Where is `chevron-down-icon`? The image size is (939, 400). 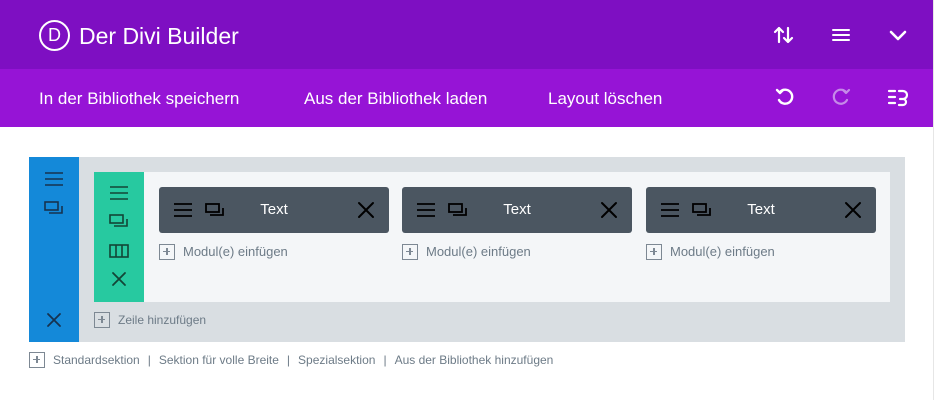
chevron-down-icon is located at coordinates (898, 35).